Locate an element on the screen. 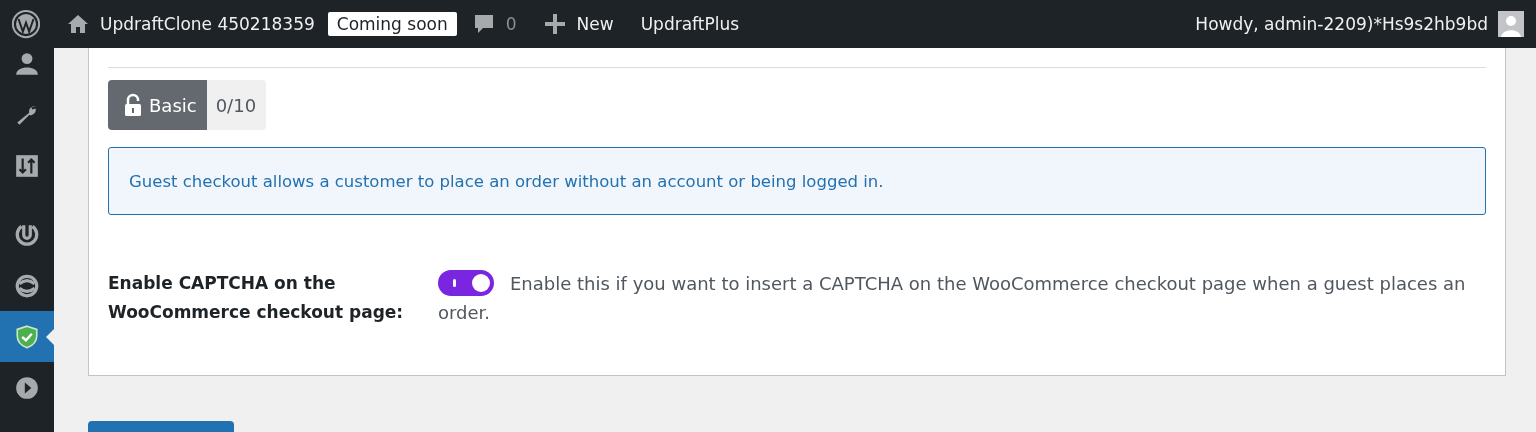  user-icon is located at coordinates (27, 64).